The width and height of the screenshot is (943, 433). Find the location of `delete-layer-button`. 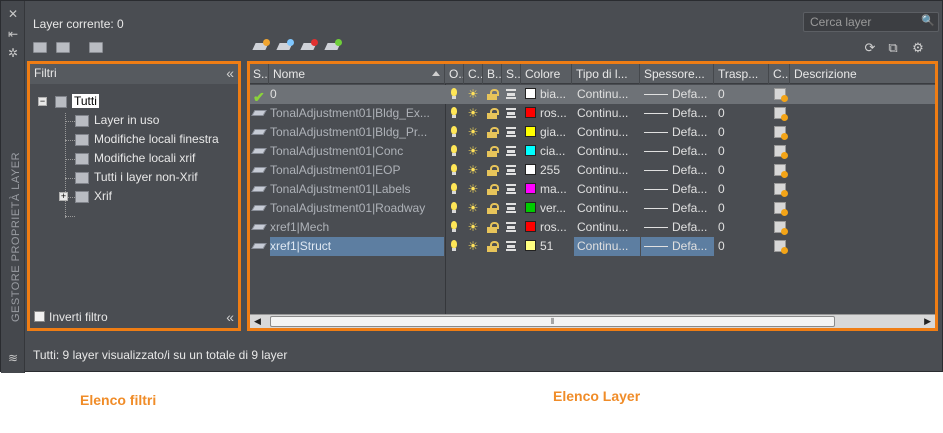

delete-layer-button is located at coordinates (308, 47).